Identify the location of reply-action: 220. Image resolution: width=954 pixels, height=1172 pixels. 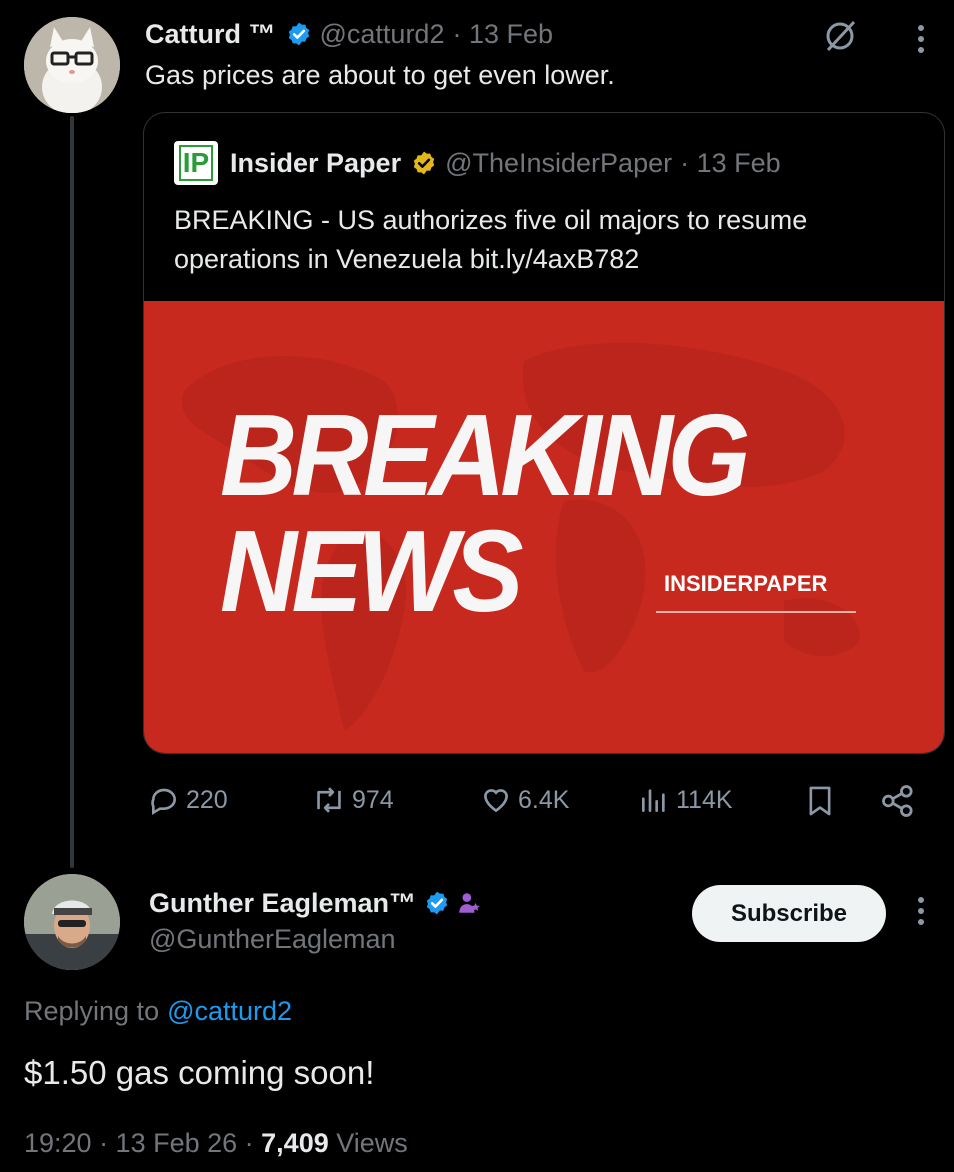
(188, 800).